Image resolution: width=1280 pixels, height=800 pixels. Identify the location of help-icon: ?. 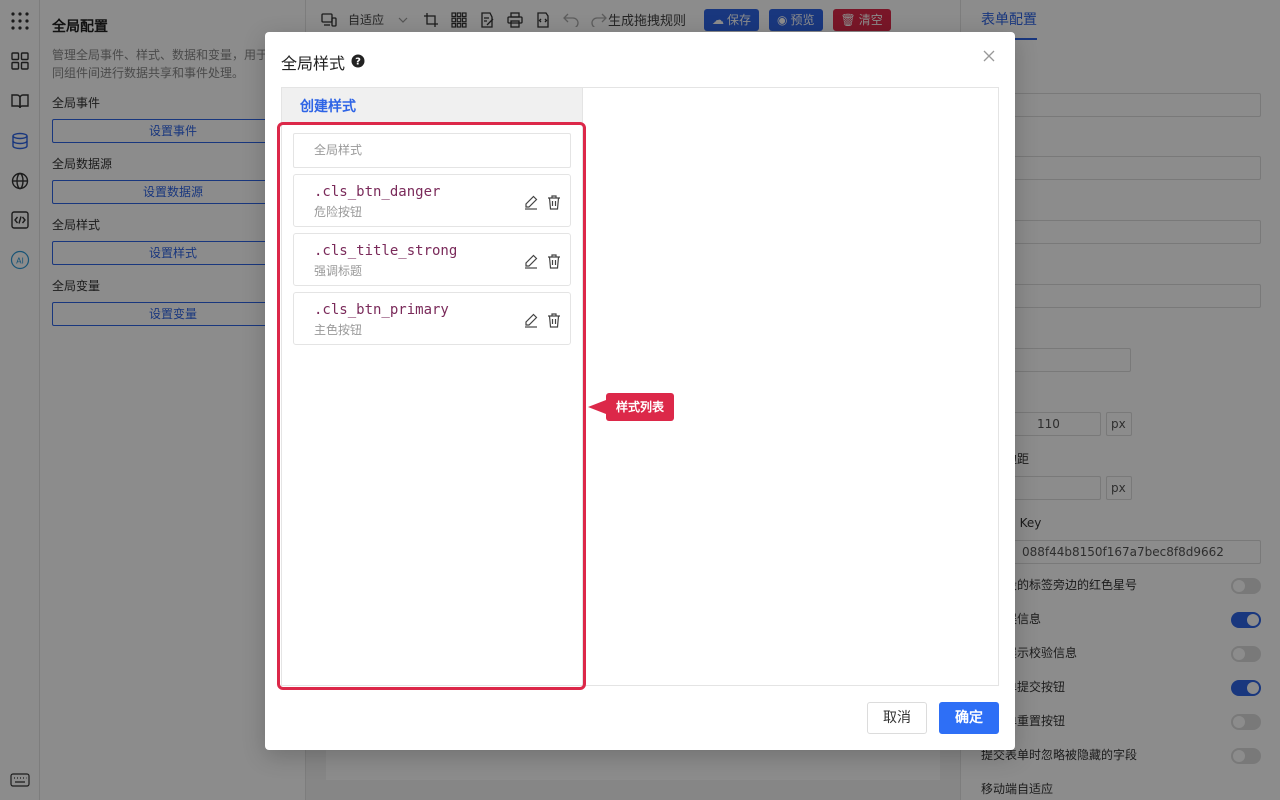
(358, 62).